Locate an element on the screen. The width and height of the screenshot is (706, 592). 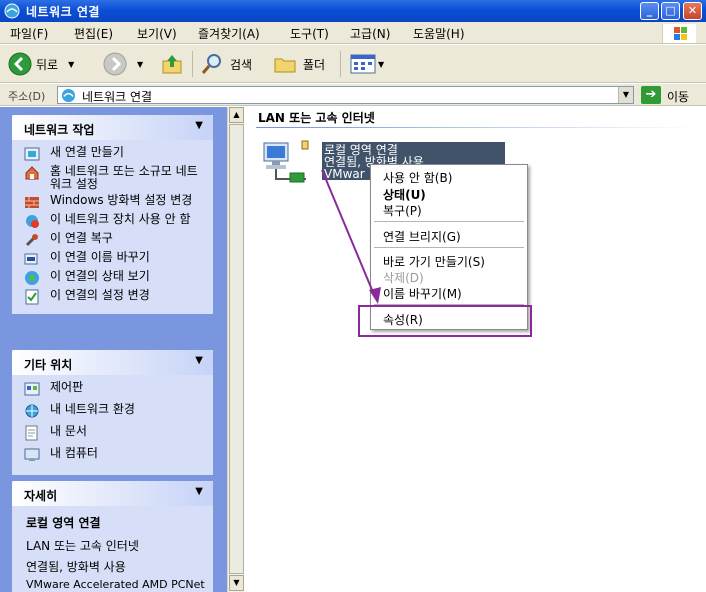
task-change-settings: 이 연결의 설정 변경 is located at coordinates (114, 297).